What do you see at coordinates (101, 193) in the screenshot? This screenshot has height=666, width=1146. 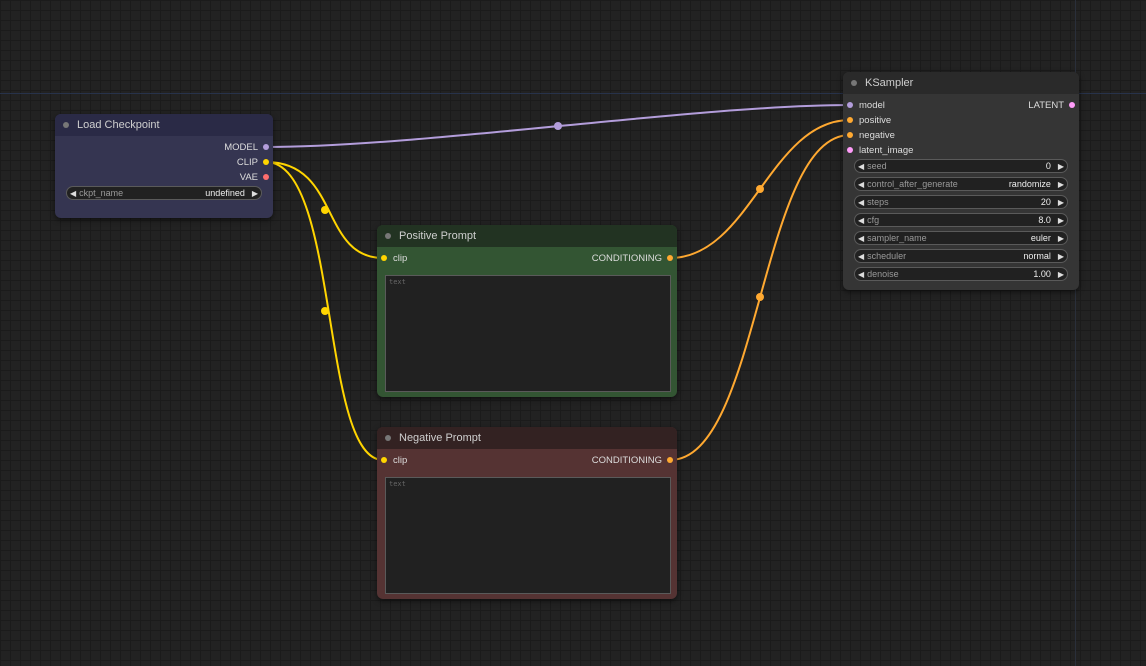 I see `widget-label: ckpt_name` at bounding box center [101, 193].